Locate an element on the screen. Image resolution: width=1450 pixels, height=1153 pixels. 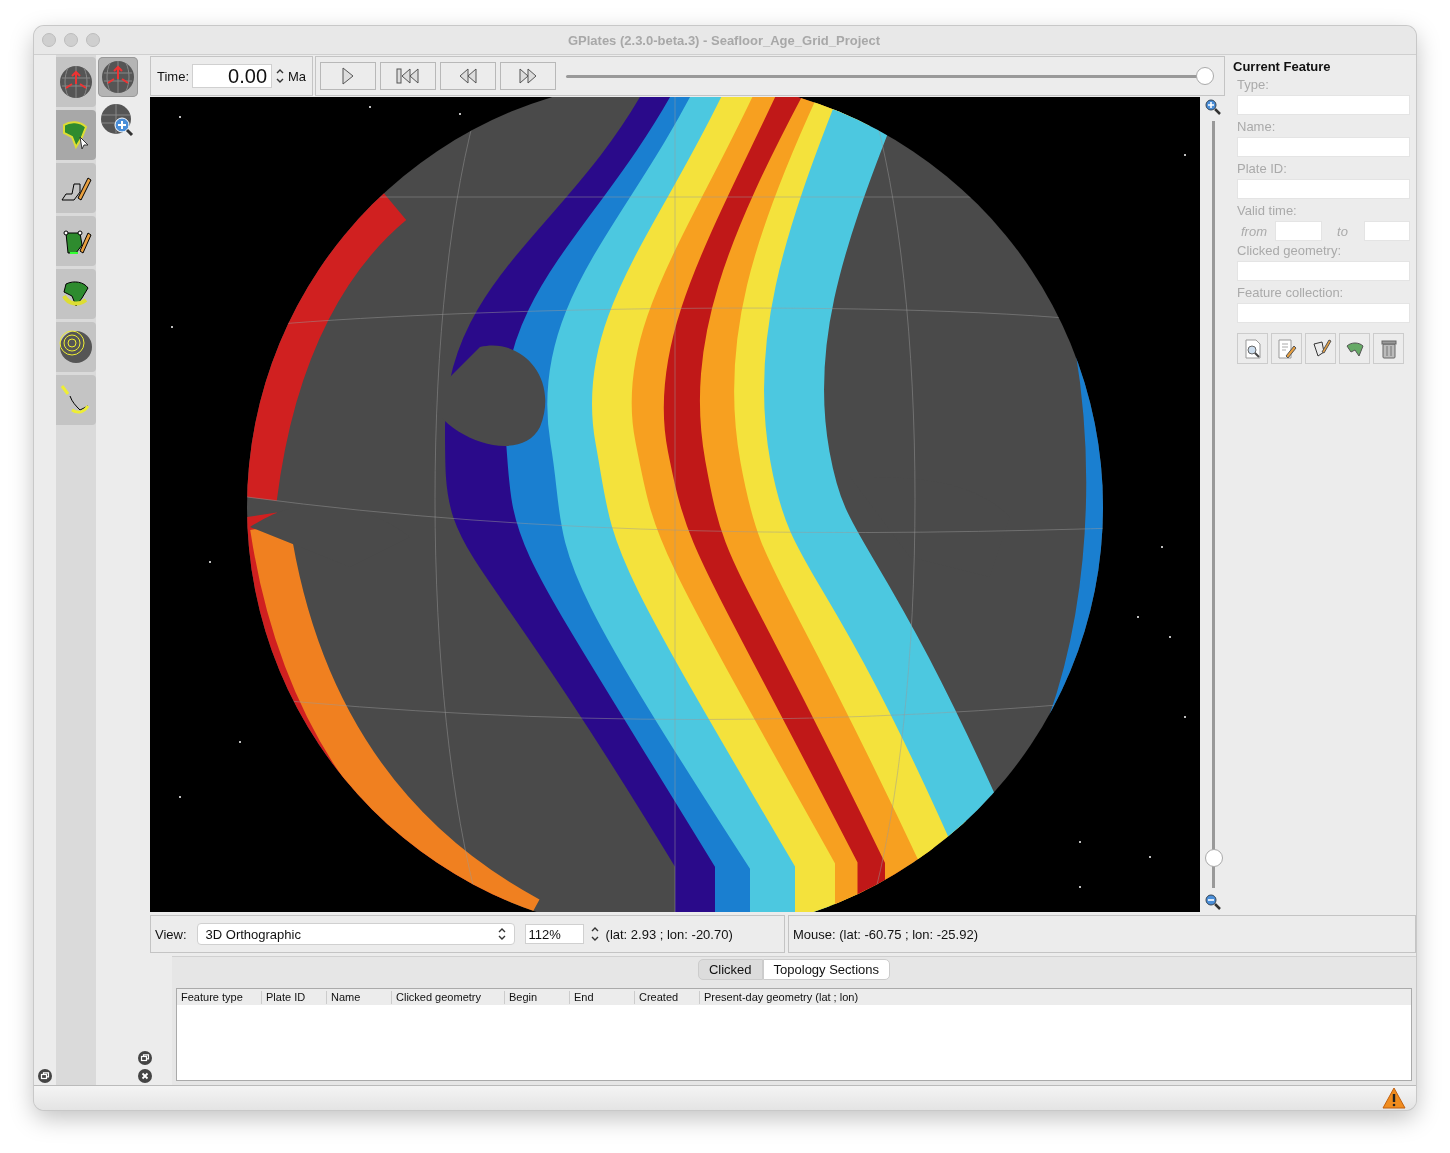
globe-rings-icon is located at coordinates (76, 347).